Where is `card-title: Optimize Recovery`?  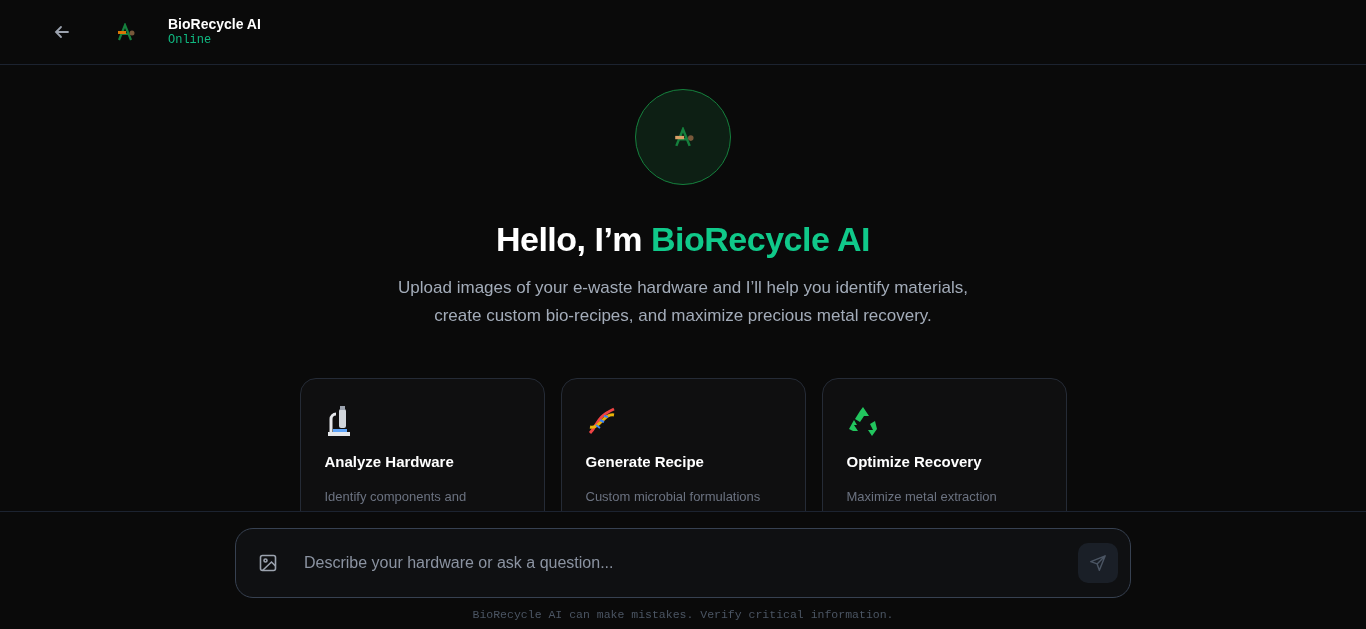 card-title: Optimize Recovery is located at coordinates (914, 461).